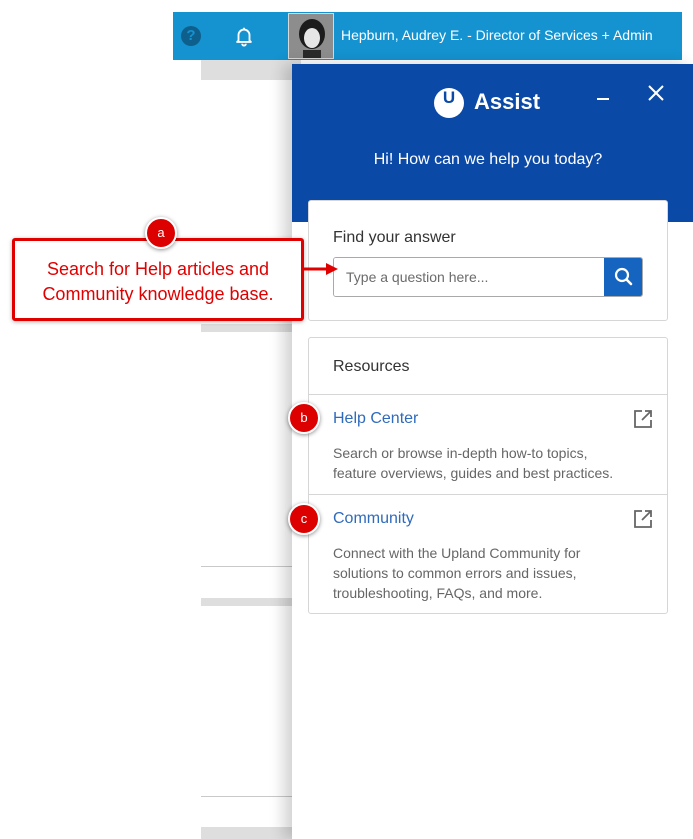  I want to click on search-icon, so click(623, 276).